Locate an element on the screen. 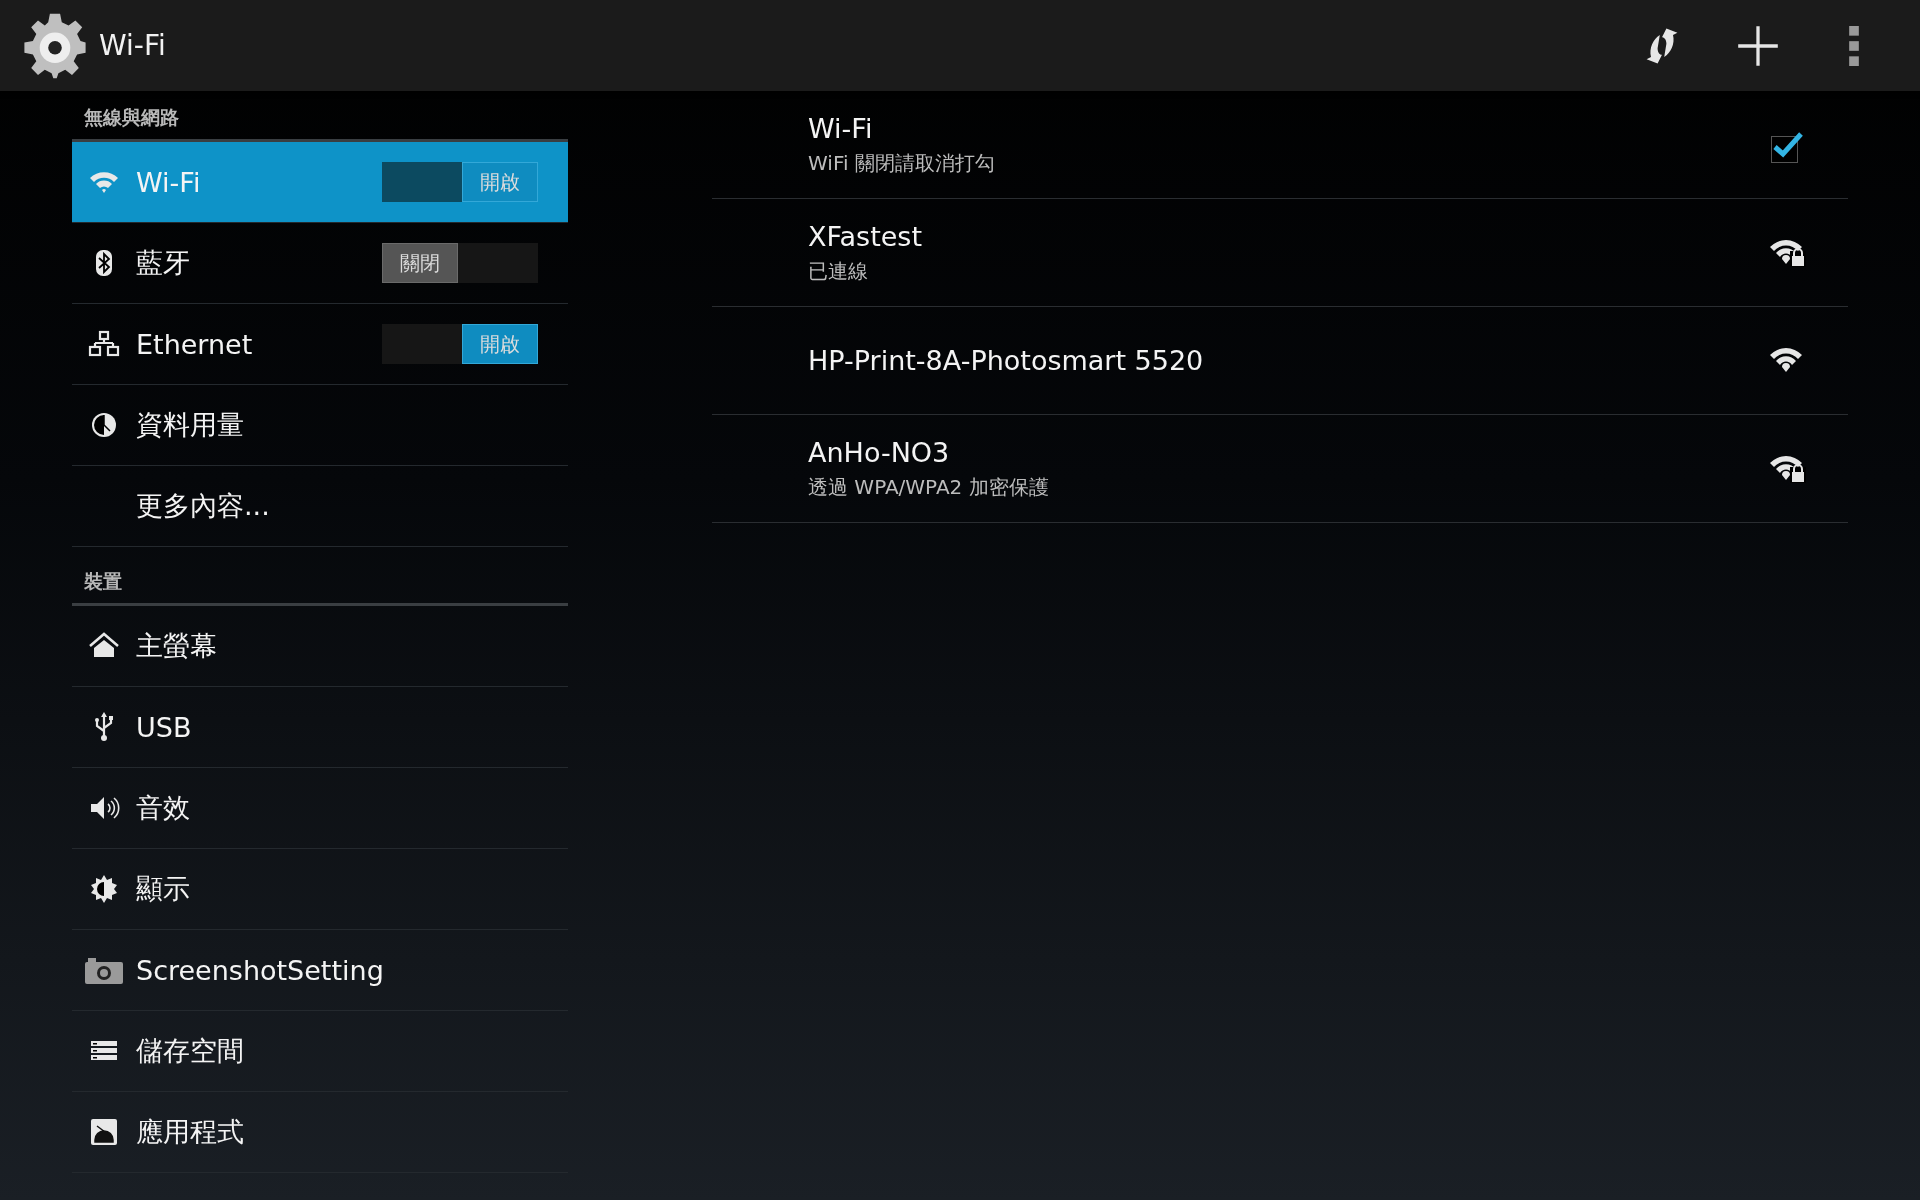  item-label: 藍牙 is located at coordinates (163, 263).